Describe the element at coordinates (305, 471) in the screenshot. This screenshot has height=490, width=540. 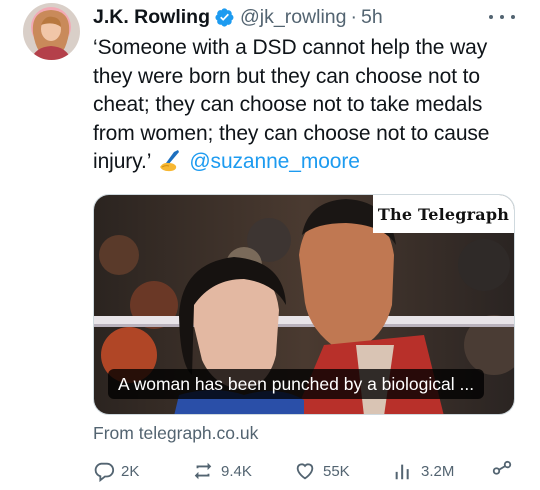
I see `heart-icon` at that location.